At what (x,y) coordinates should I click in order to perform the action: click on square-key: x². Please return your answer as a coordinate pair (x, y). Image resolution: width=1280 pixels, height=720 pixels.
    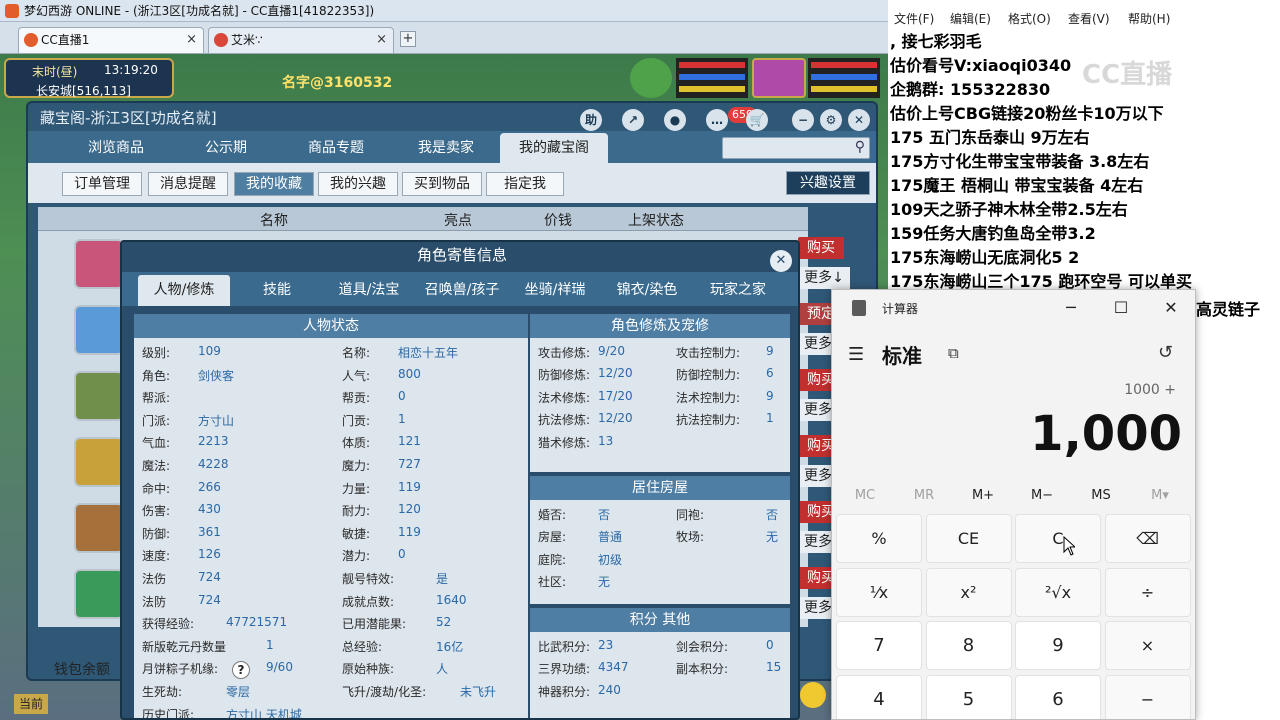
    Looking at the image, I should click on (968, 592).